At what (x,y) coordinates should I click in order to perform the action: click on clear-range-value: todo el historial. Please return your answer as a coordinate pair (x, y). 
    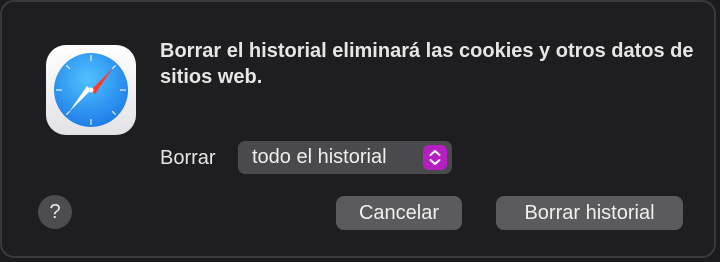
    Looking at the image, I should click on (319, 157).